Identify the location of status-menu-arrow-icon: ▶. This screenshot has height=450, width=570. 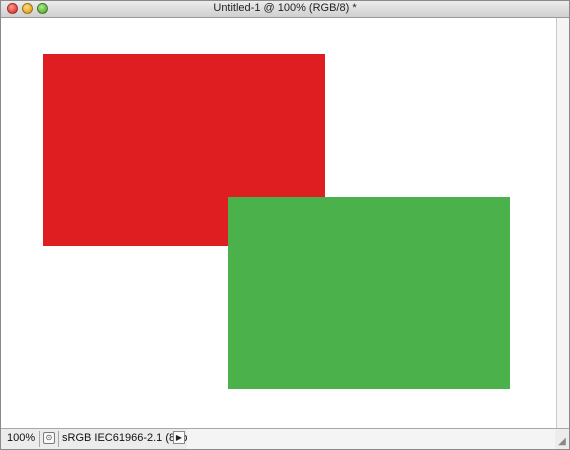
(179, 437).